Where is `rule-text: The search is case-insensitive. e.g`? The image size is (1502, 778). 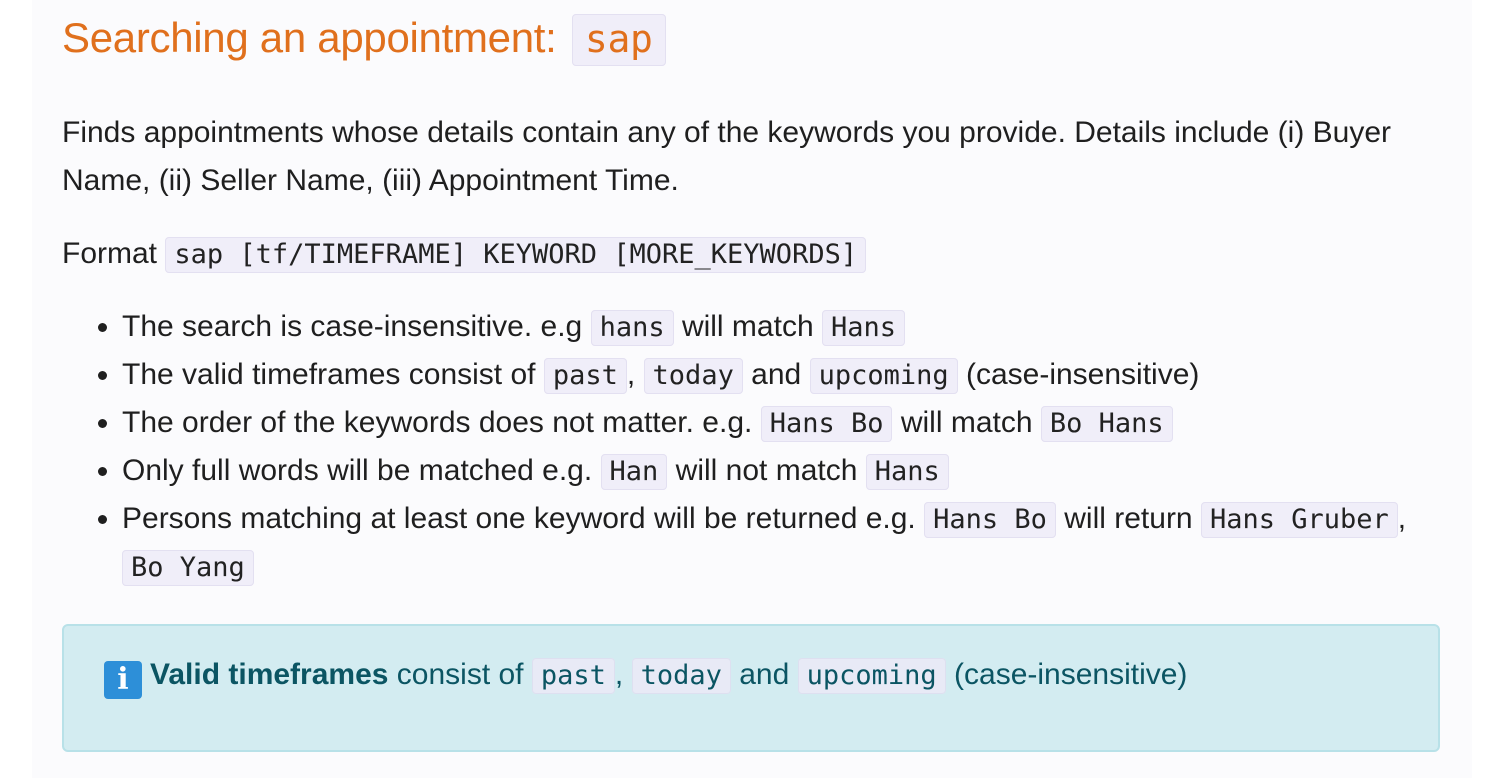 rule-text: The search is case-insensitive. e.g is located at coordinates (352, 326).